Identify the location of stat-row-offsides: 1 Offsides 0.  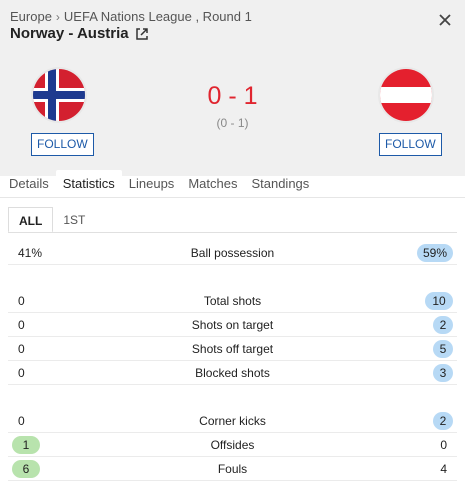
(232, 445).